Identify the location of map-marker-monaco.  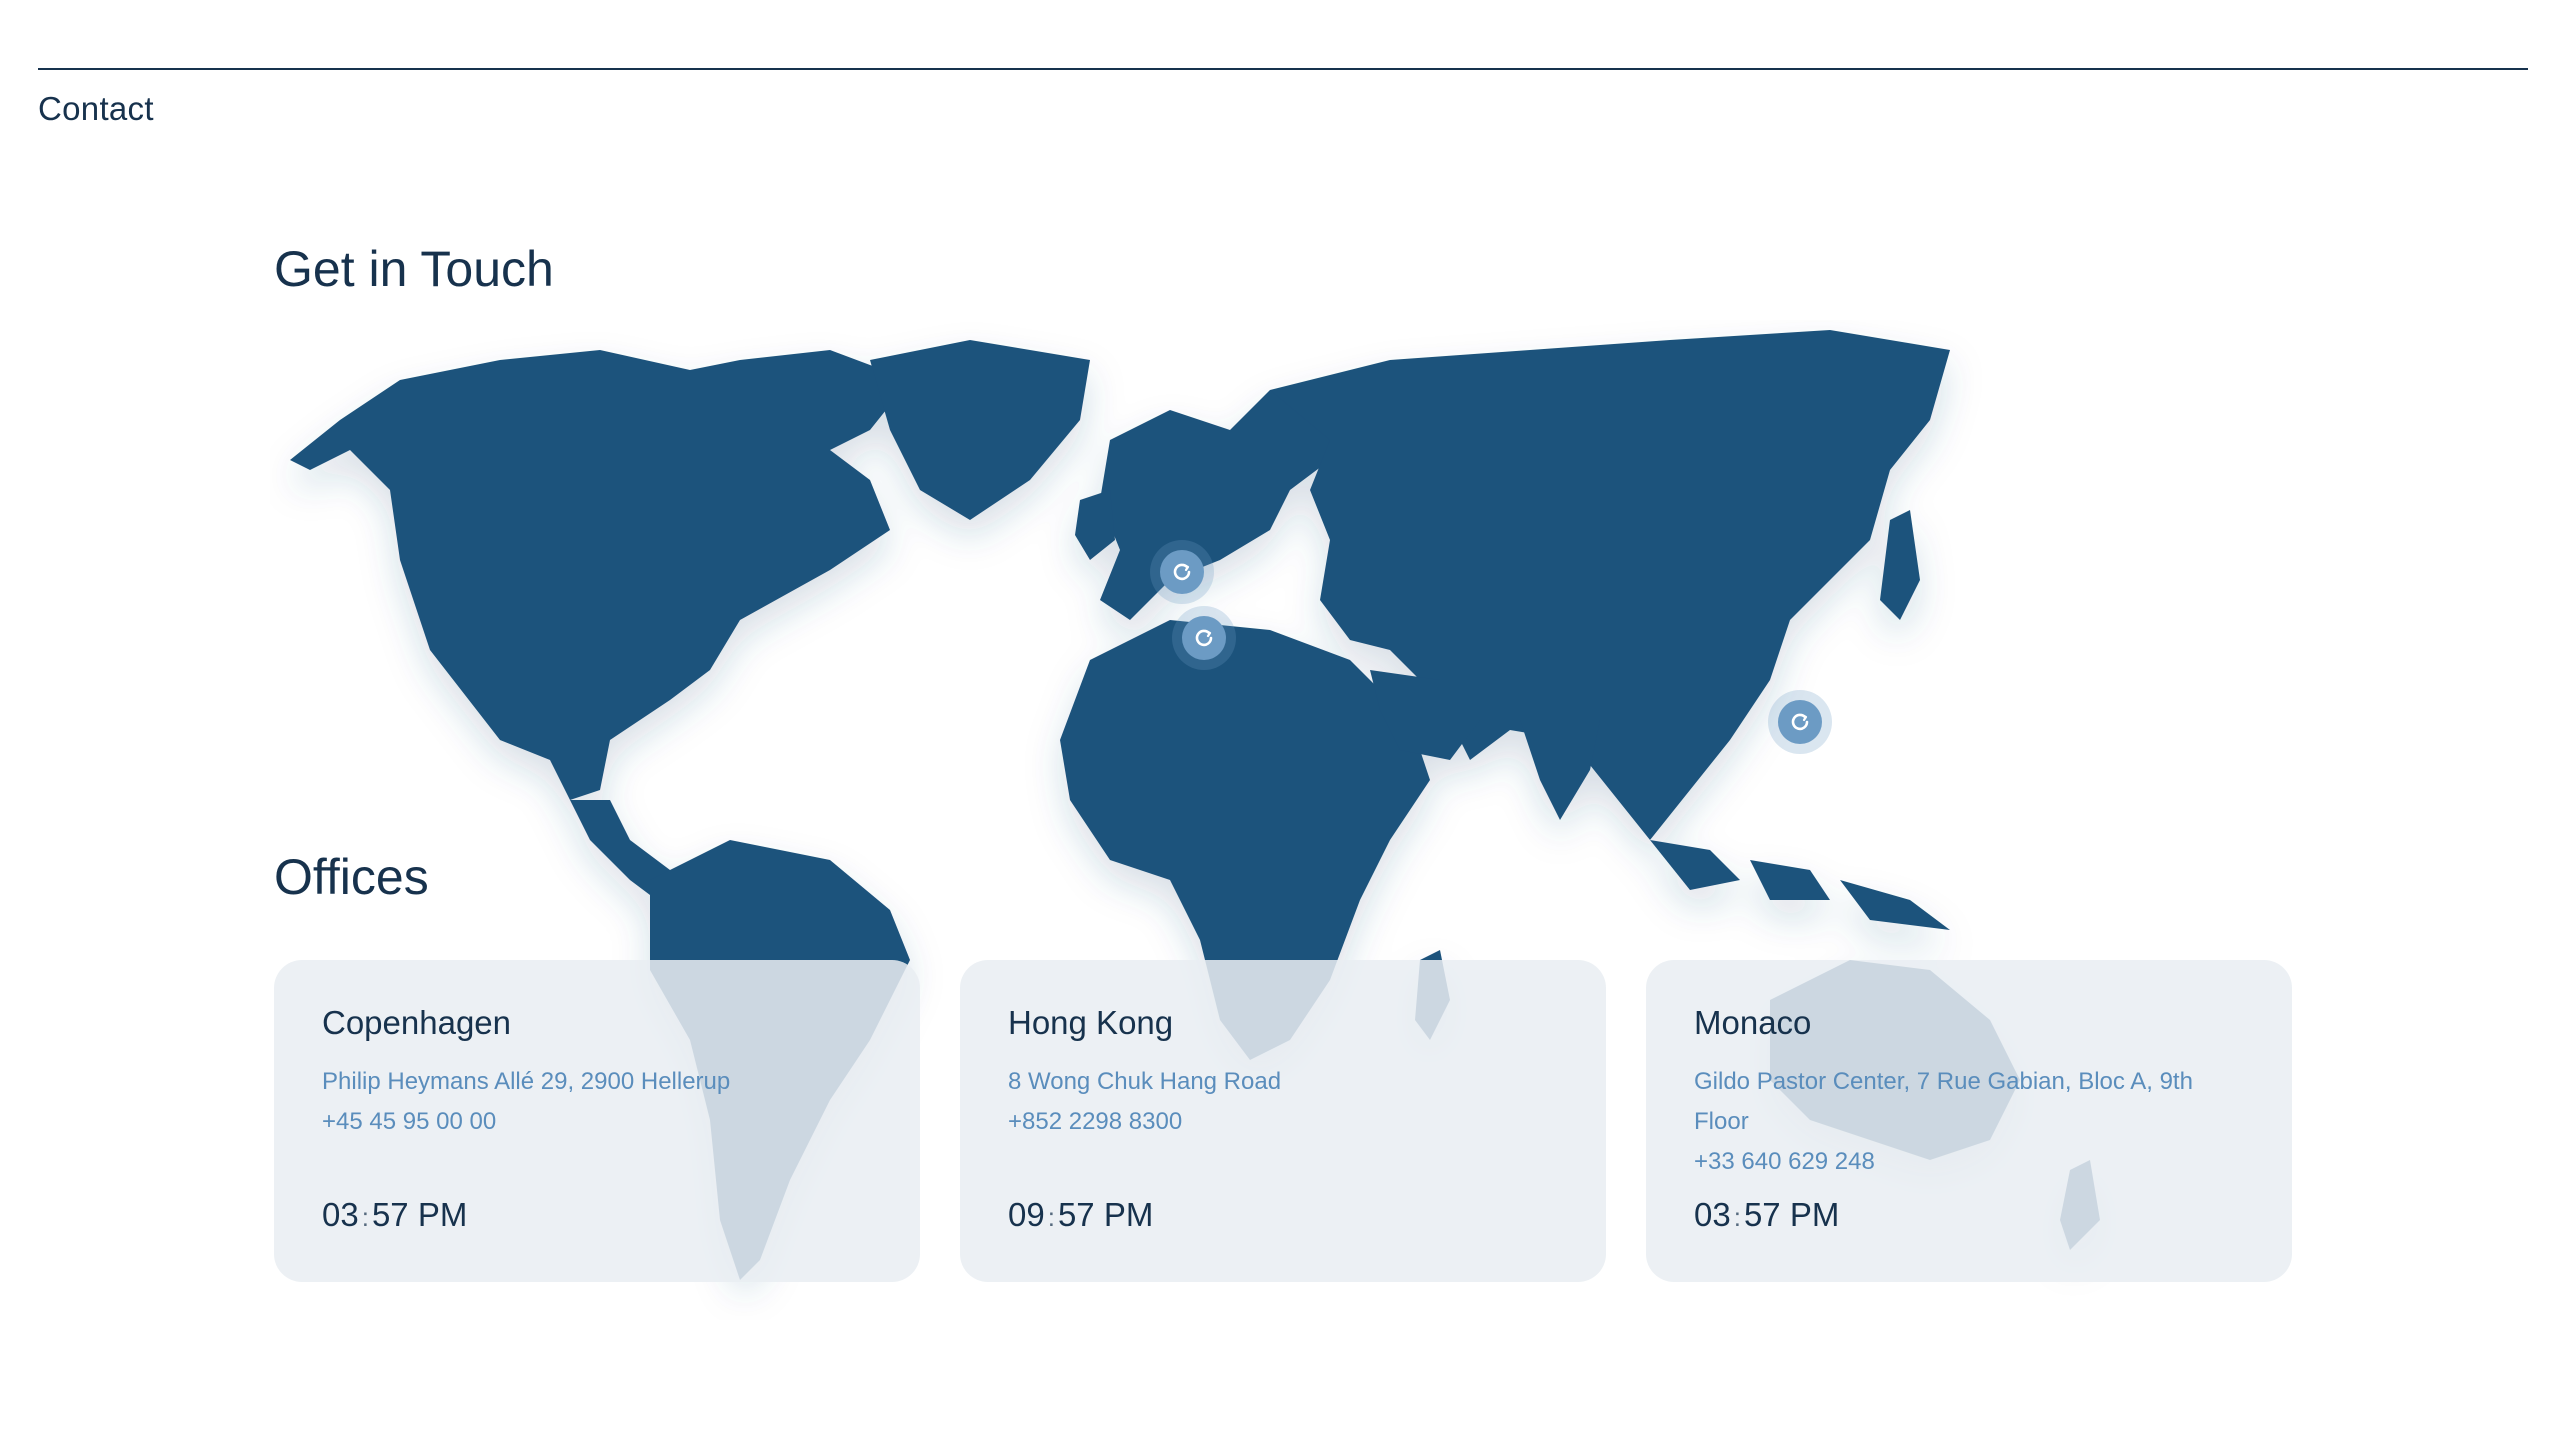
(1204, 638).